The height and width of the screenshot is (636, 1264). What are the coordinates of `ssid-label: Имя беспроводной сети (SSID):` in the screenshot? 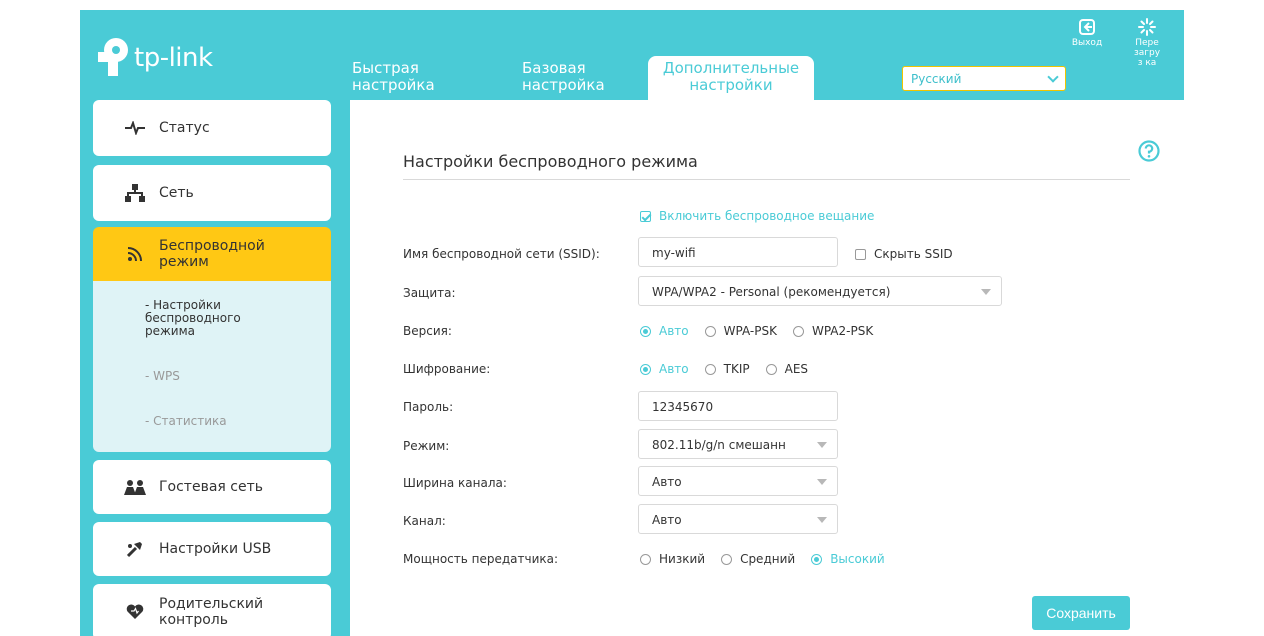 It's located at (501, 254).